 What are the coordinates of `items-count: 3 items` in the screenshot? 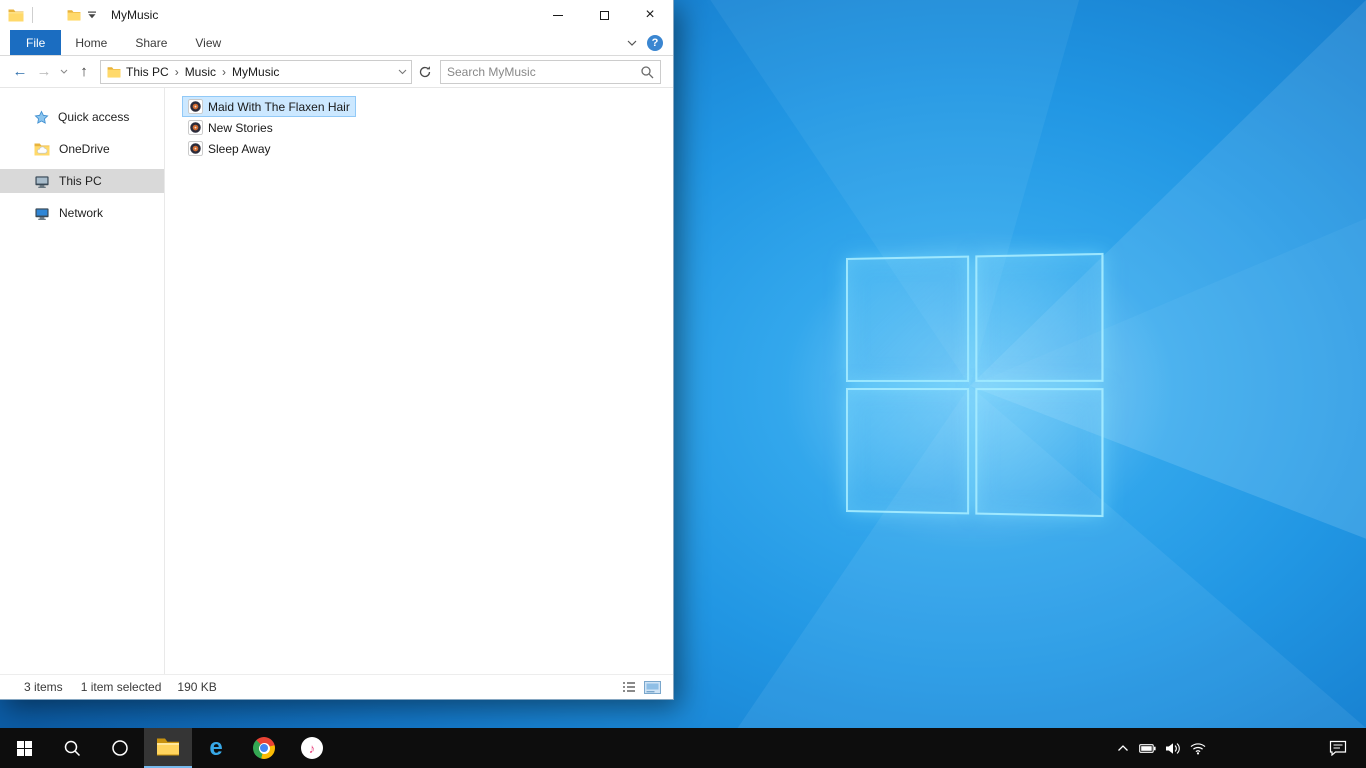 It's located at (43, 687).